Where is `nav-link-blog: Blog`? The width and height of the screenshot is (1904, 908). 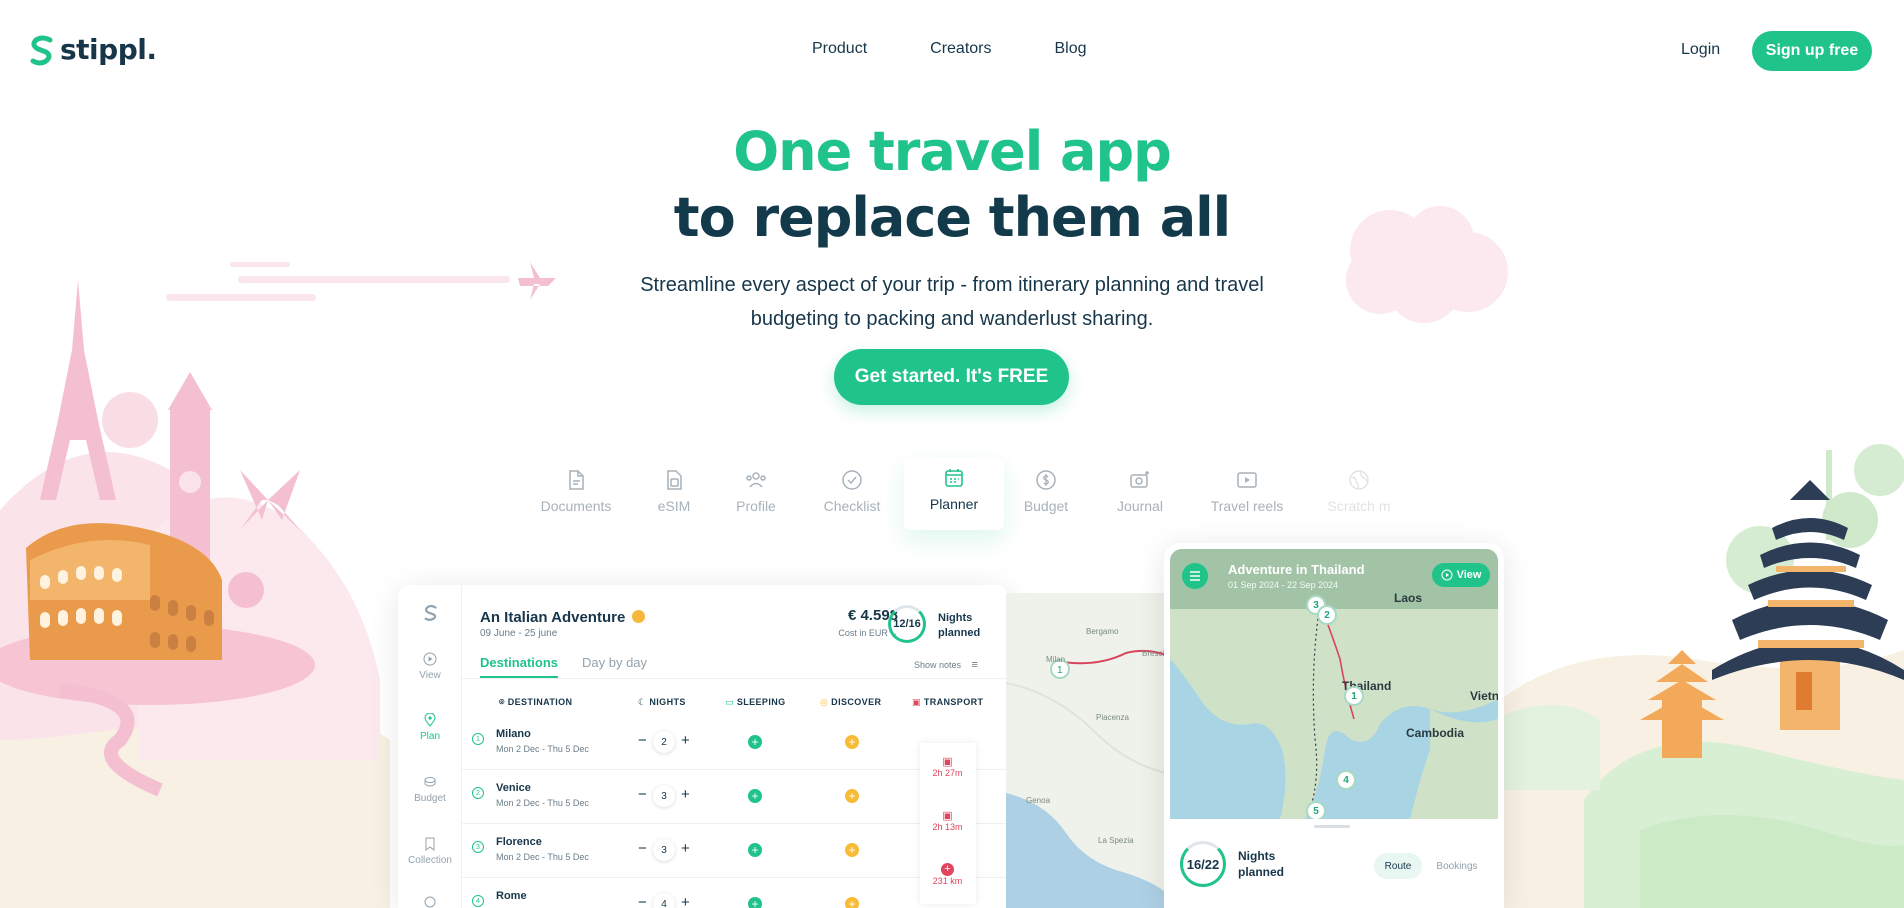
nav-link-blog: Blog is located at coordinates (1071, 49).